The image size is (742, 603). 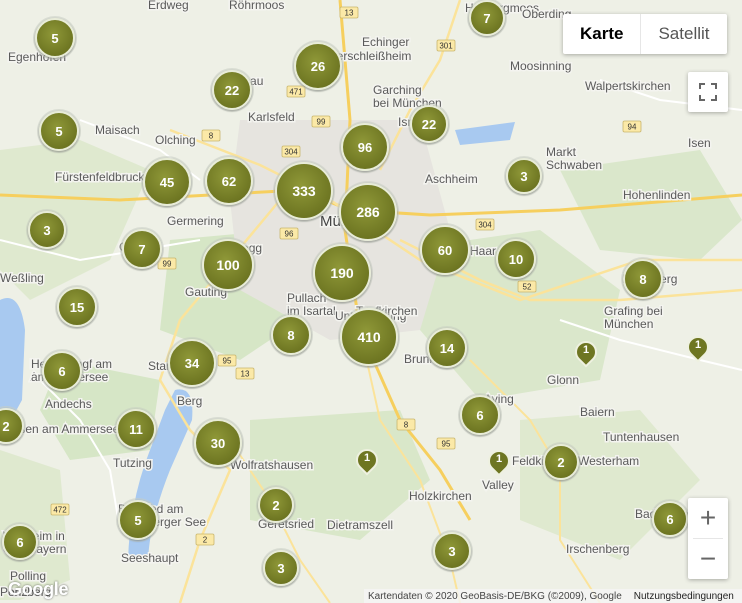 I want to click on cluster-count: 26, so click(x=318, y=66).